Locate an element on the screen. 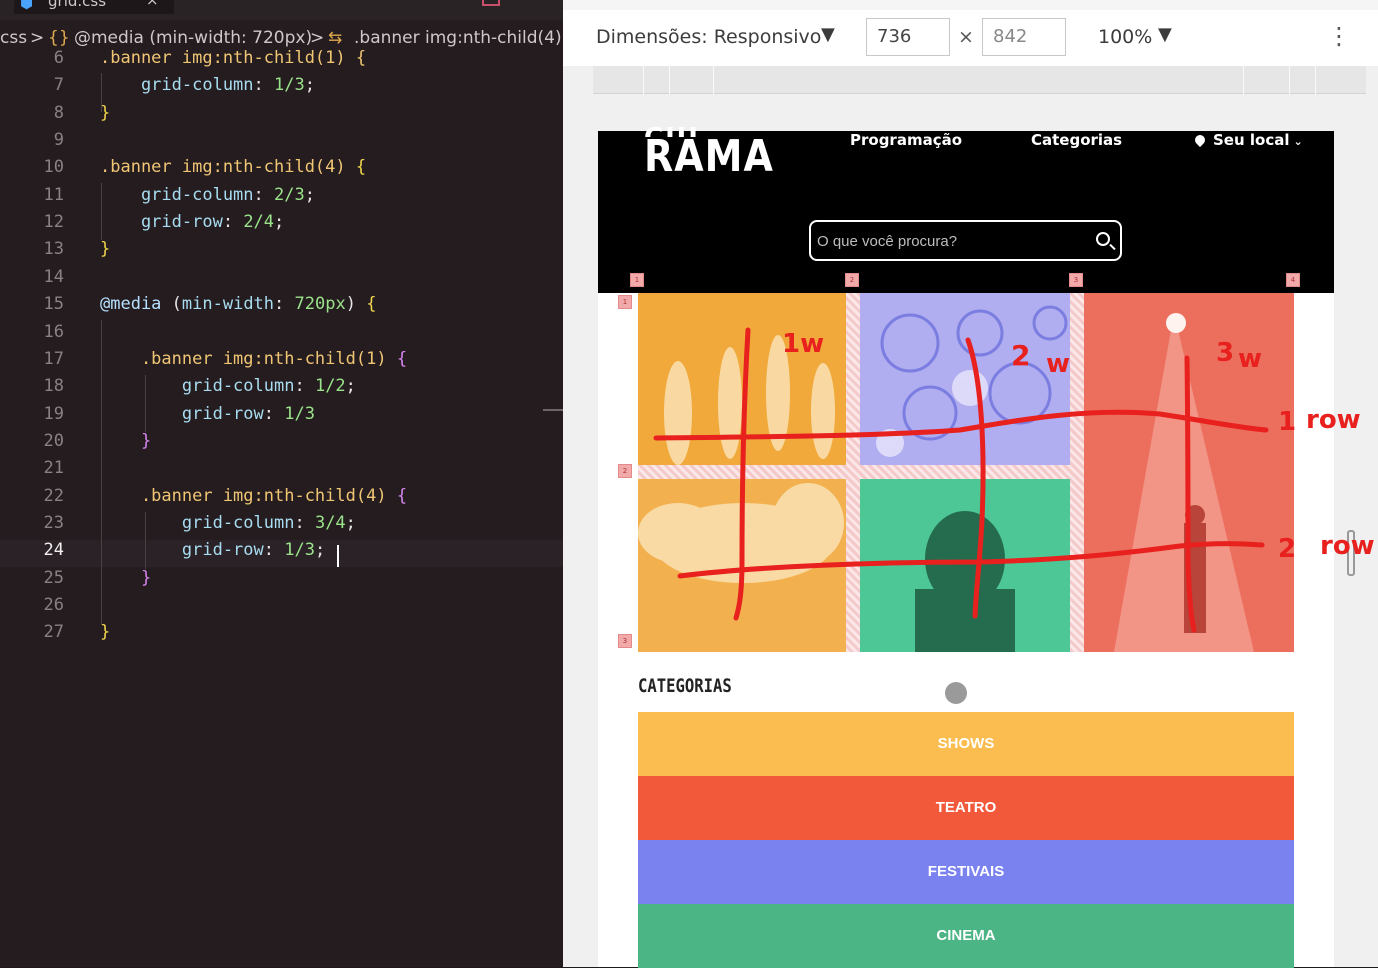  search-input is located at coordinates (952, 241).